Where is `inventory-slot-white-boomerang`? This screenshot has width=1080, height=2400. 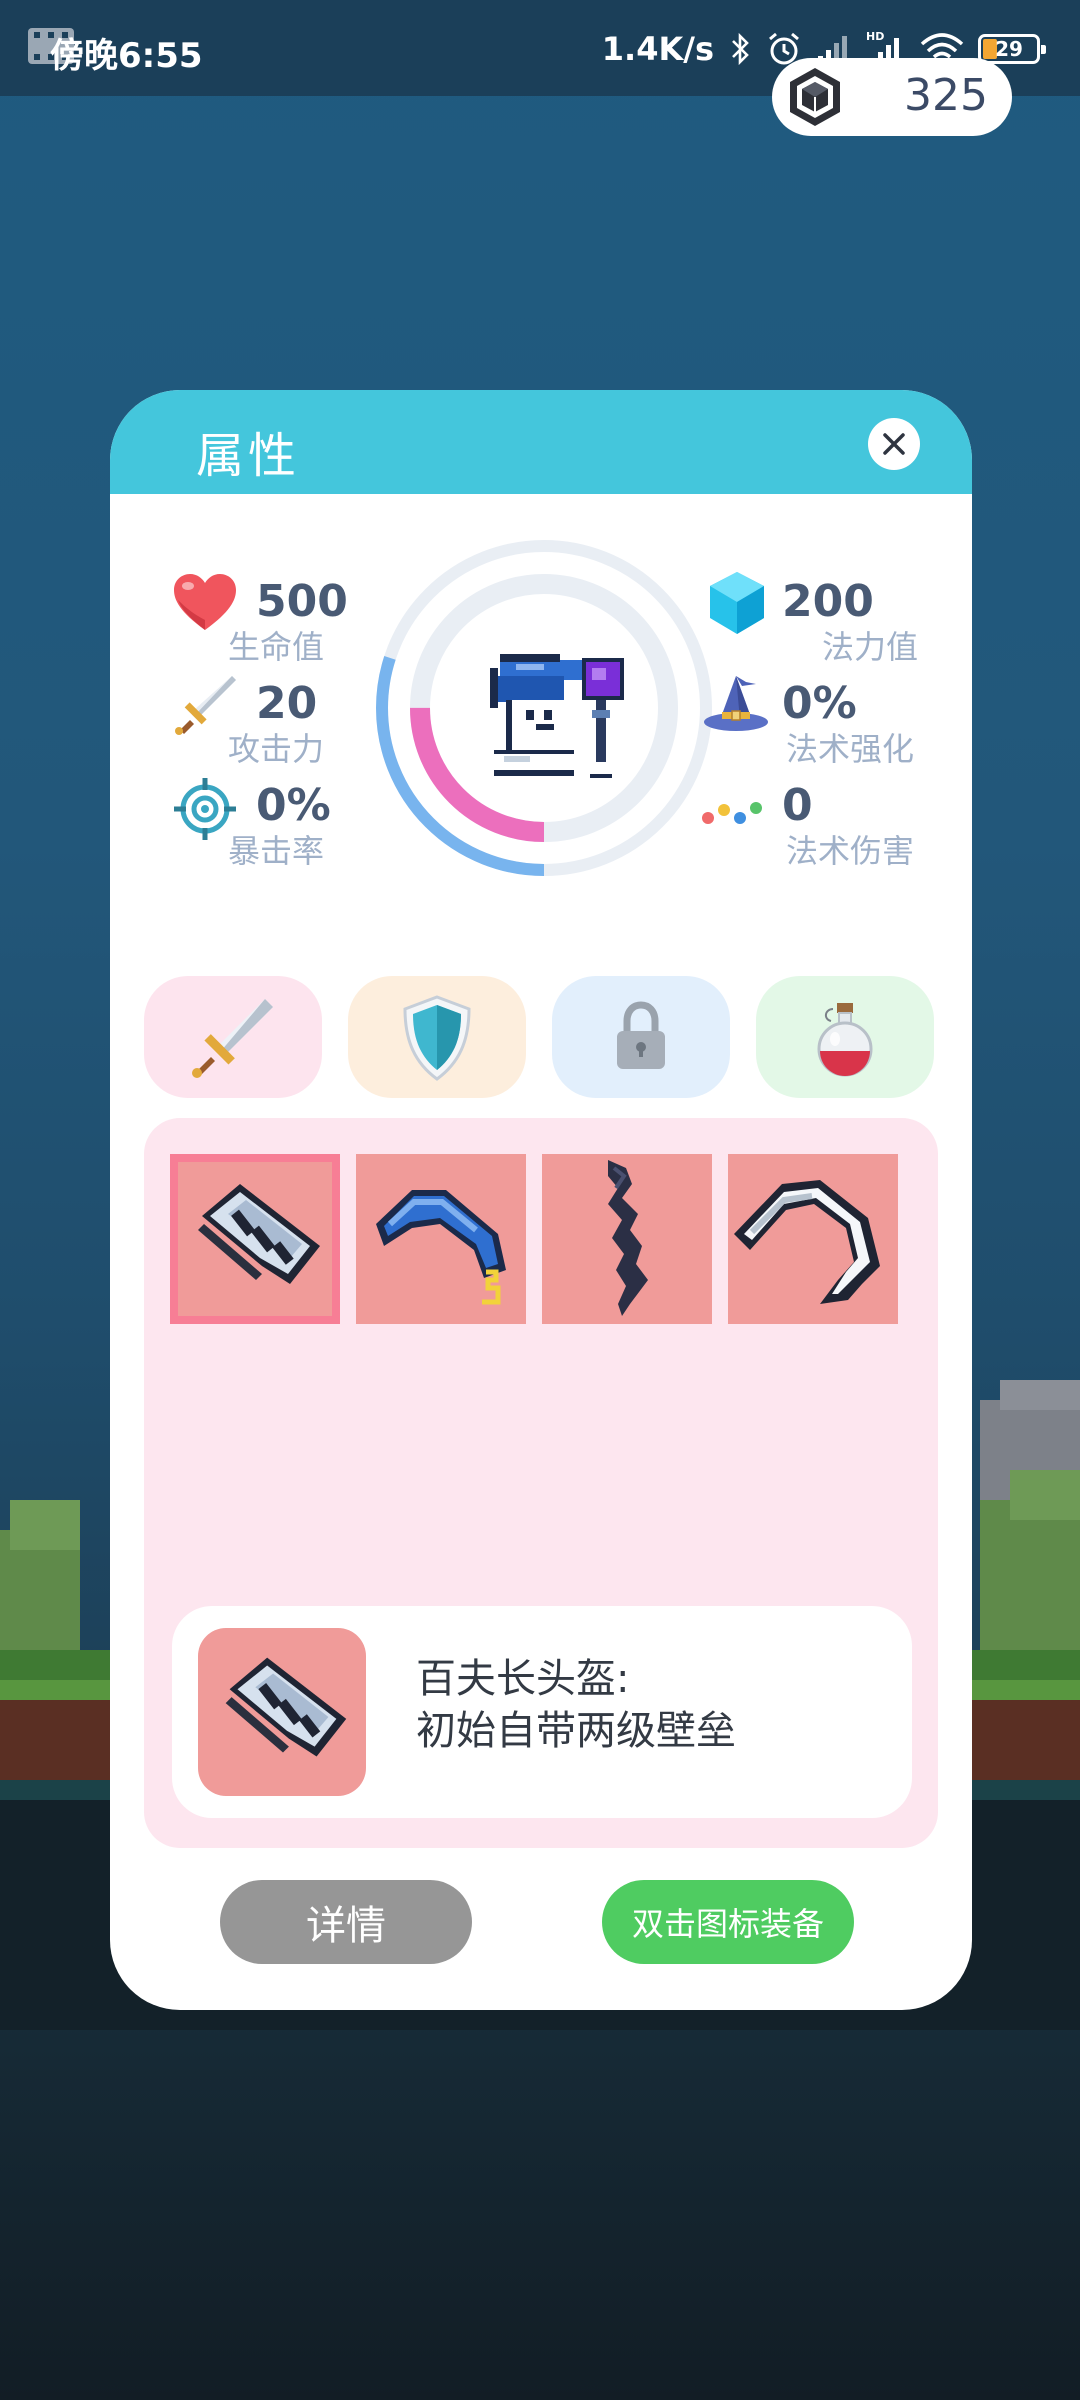
inventory-slot-white-boomerang is located at coordinates (813, 1239).